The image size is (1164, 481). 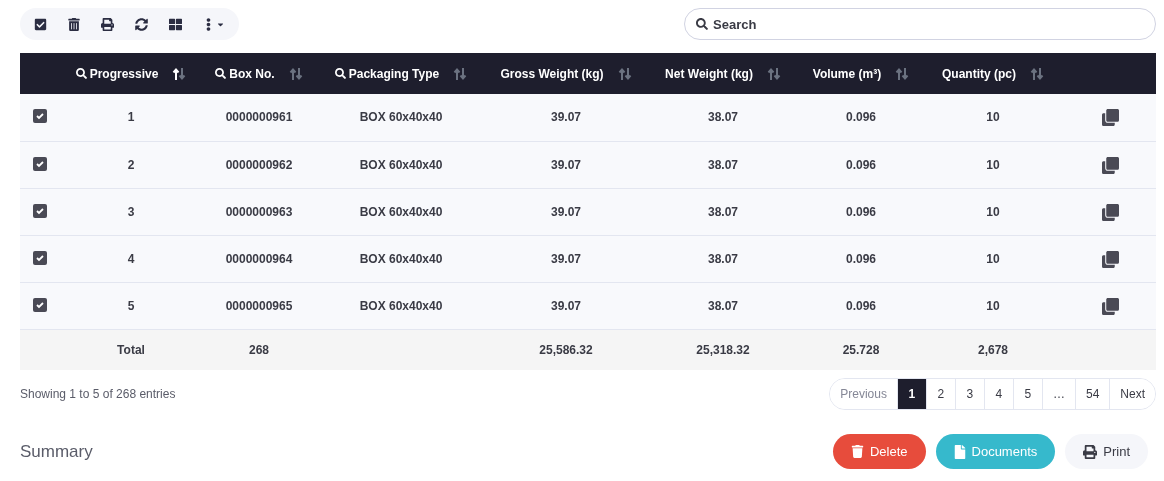 I want to click on select-all-icon, so click(x=40, y=24).